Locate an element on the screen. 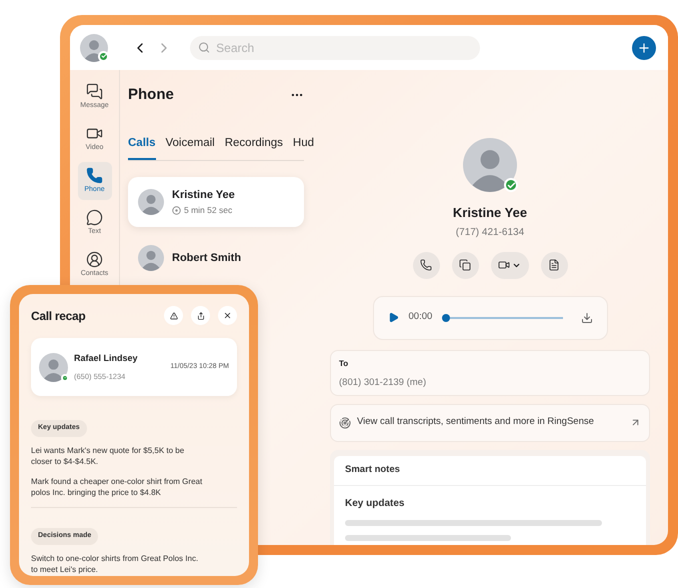  add-button is located at coordinates (644, 48).